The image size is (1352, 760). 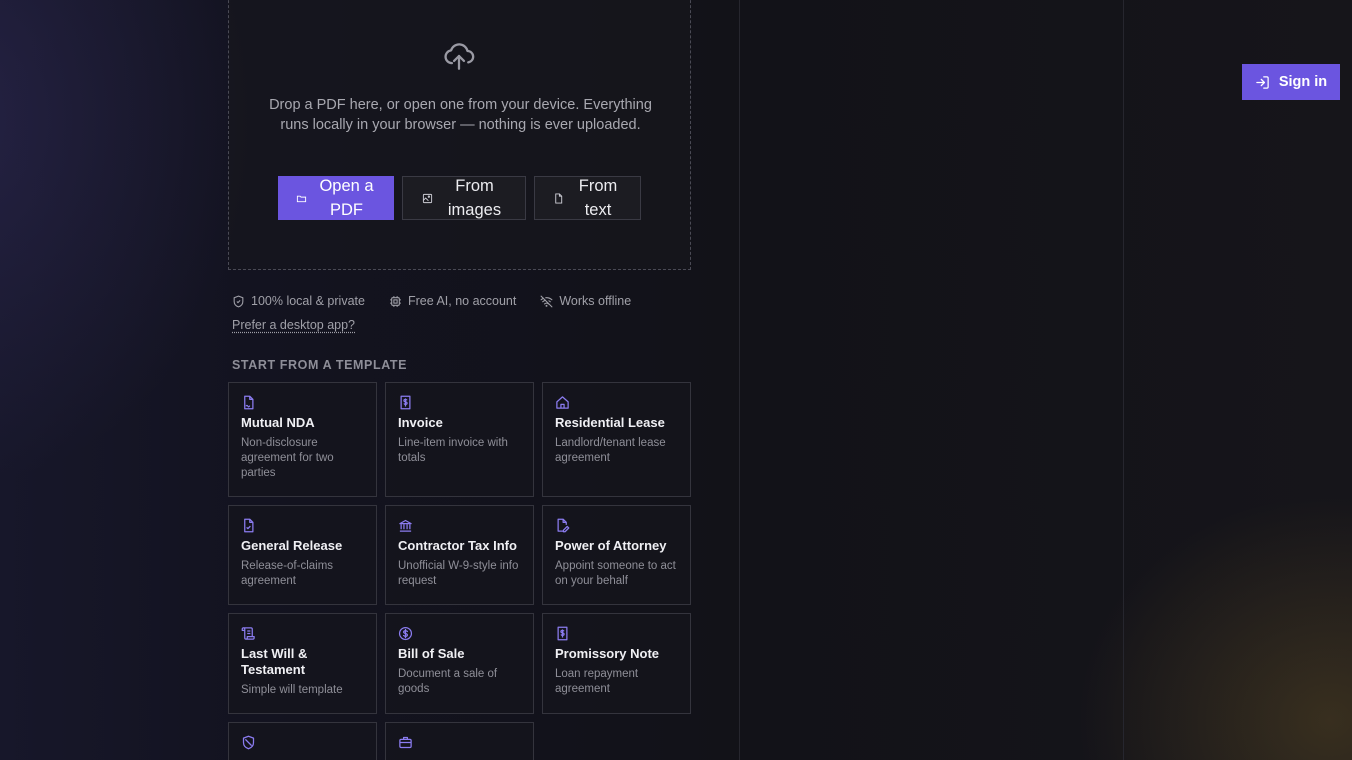 I want to click on feature-free-ai: Free AI, no account, so click(x=452, y=301).